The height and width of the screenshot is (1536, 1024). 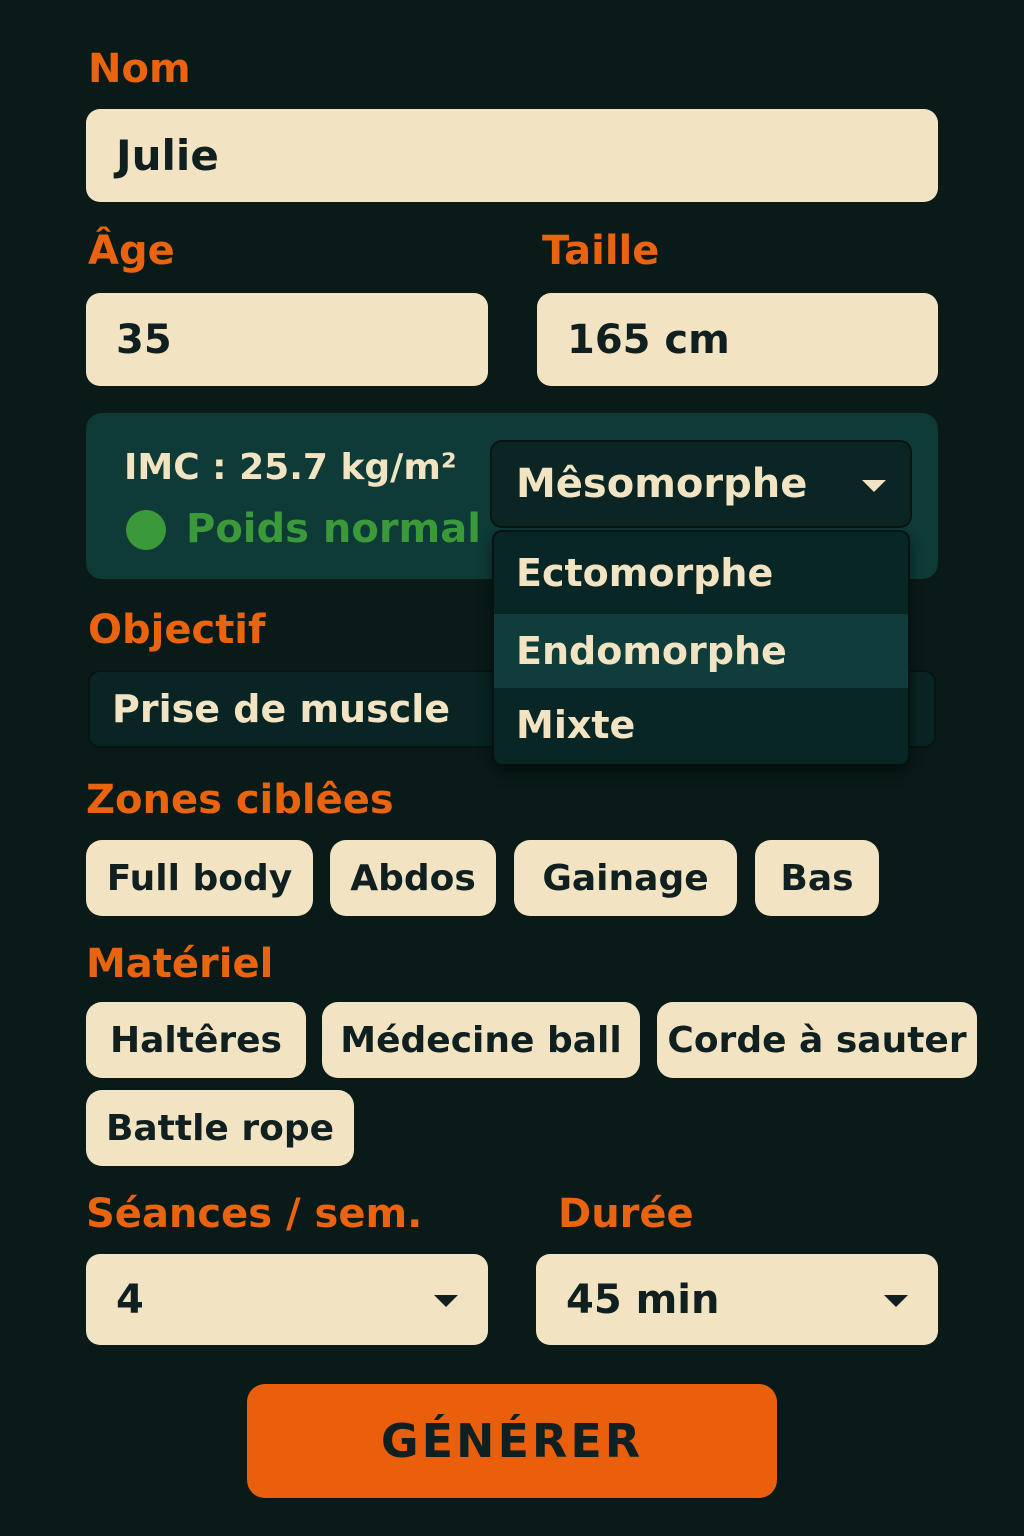 I want to click on equipment-chip-battle-rope: Battle rope, so click(x=220, y=1128).